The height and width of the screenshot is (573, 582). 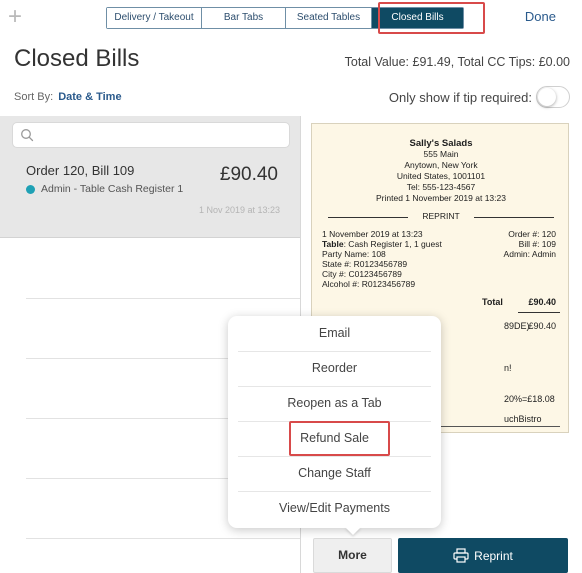 I want to click on tab-delivery-takeout: Delivery / Takeout, so click(x=154, y=18).